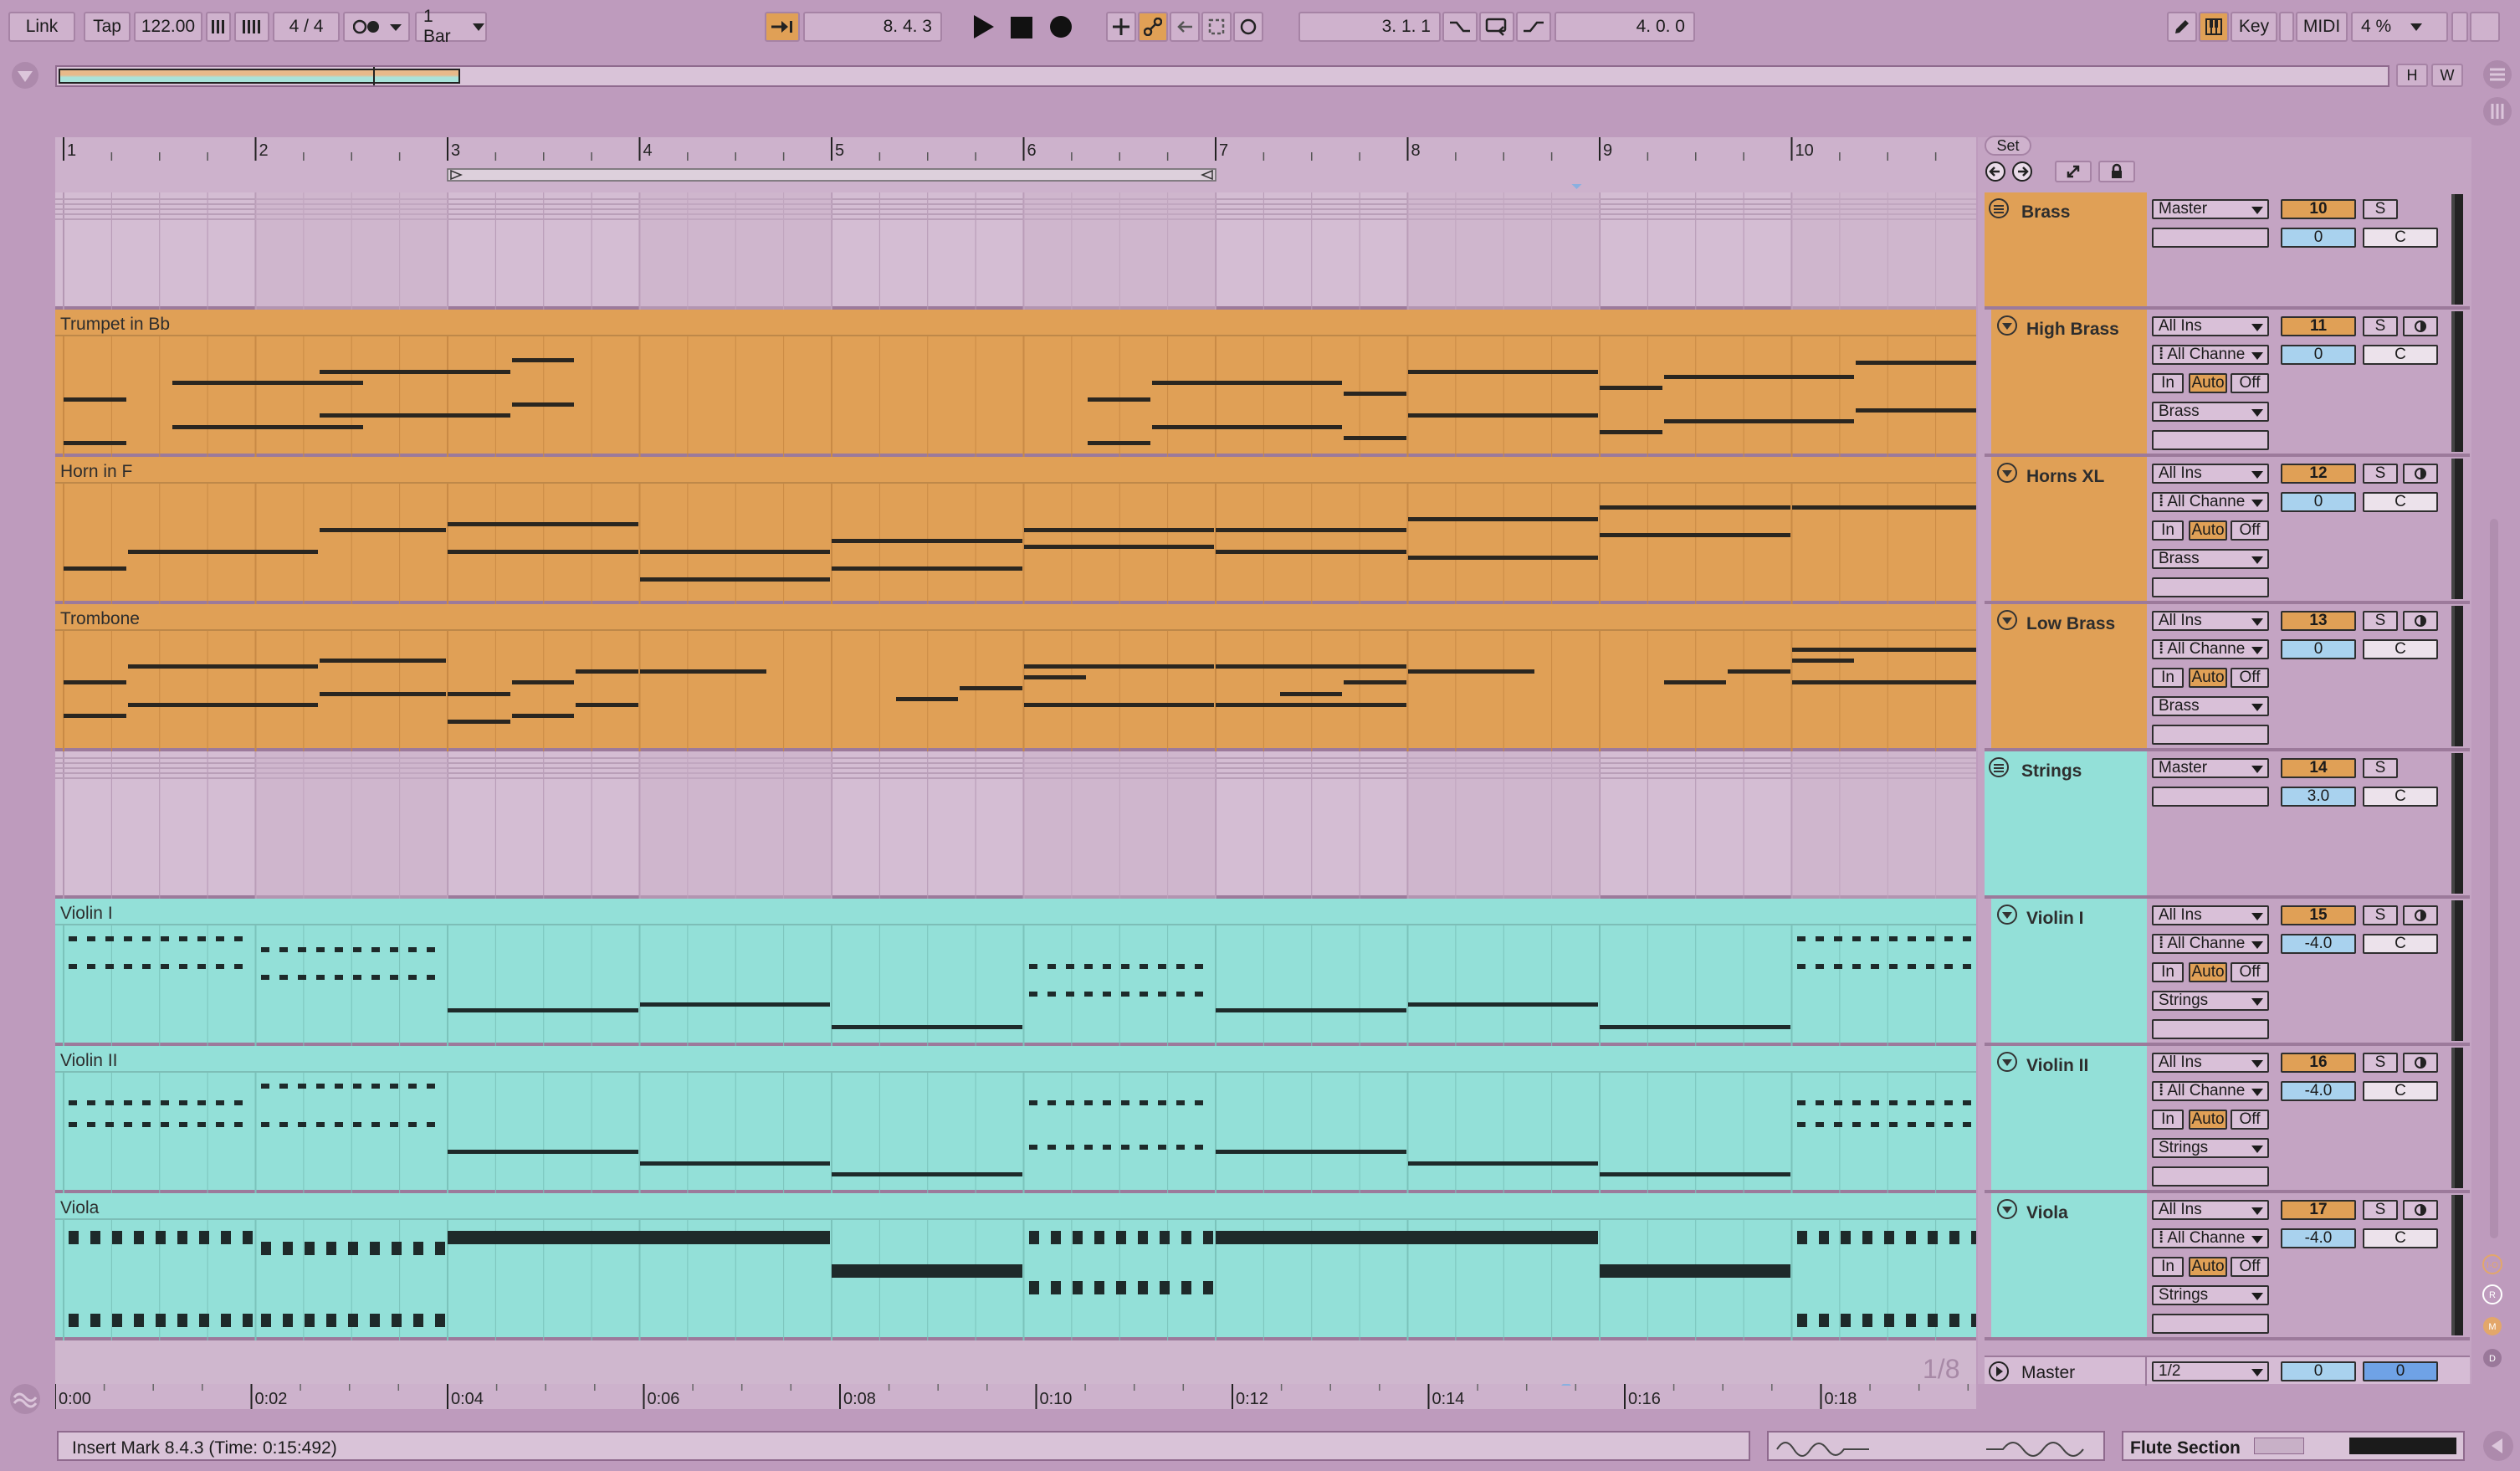 The width and height of the screenshot is (2520, 1471). Describe the element at coordinates (2210, 474) in the screenshot. I see `input-type-select: All Ins` at that location.